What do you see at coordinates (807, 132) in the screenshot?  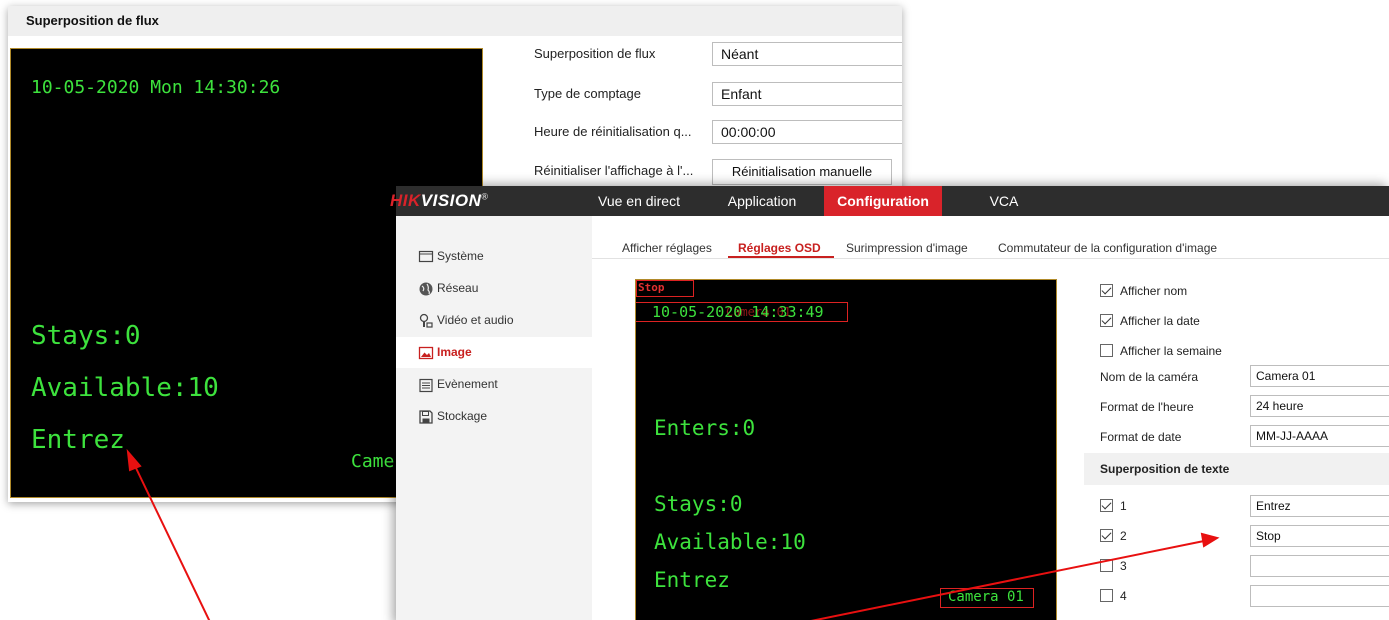 I see `reset-time-input: 00:00:00` at bounding box center [807, 132].